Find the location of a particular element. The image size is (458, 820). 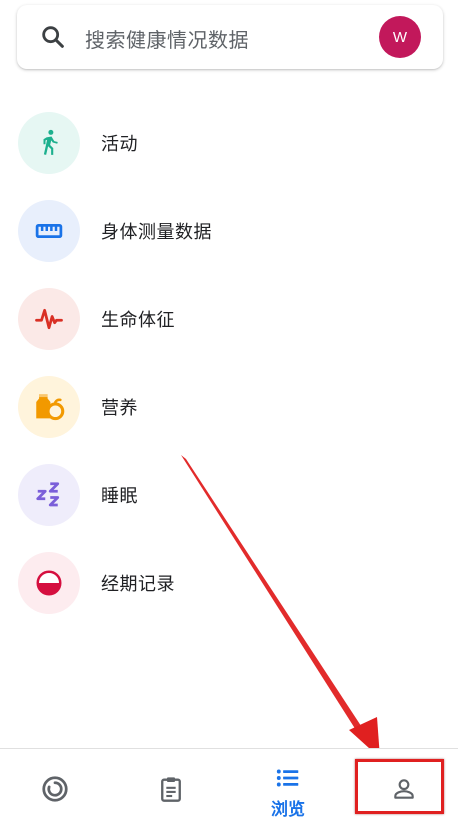

cycle-tracking-icon-circle is located at coordinates (49, 583).